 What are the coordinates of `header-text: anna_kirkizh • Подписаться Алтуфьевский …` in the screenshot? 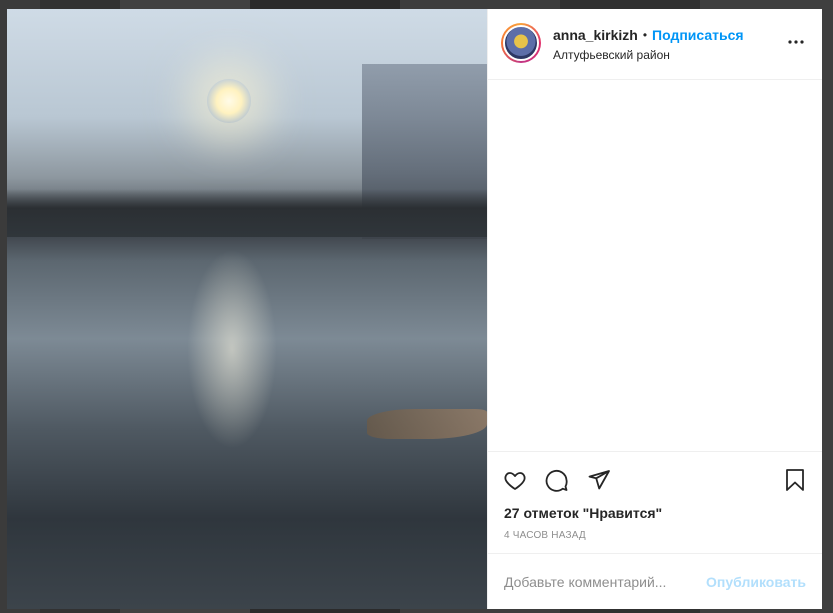 It's located at (648, 44).